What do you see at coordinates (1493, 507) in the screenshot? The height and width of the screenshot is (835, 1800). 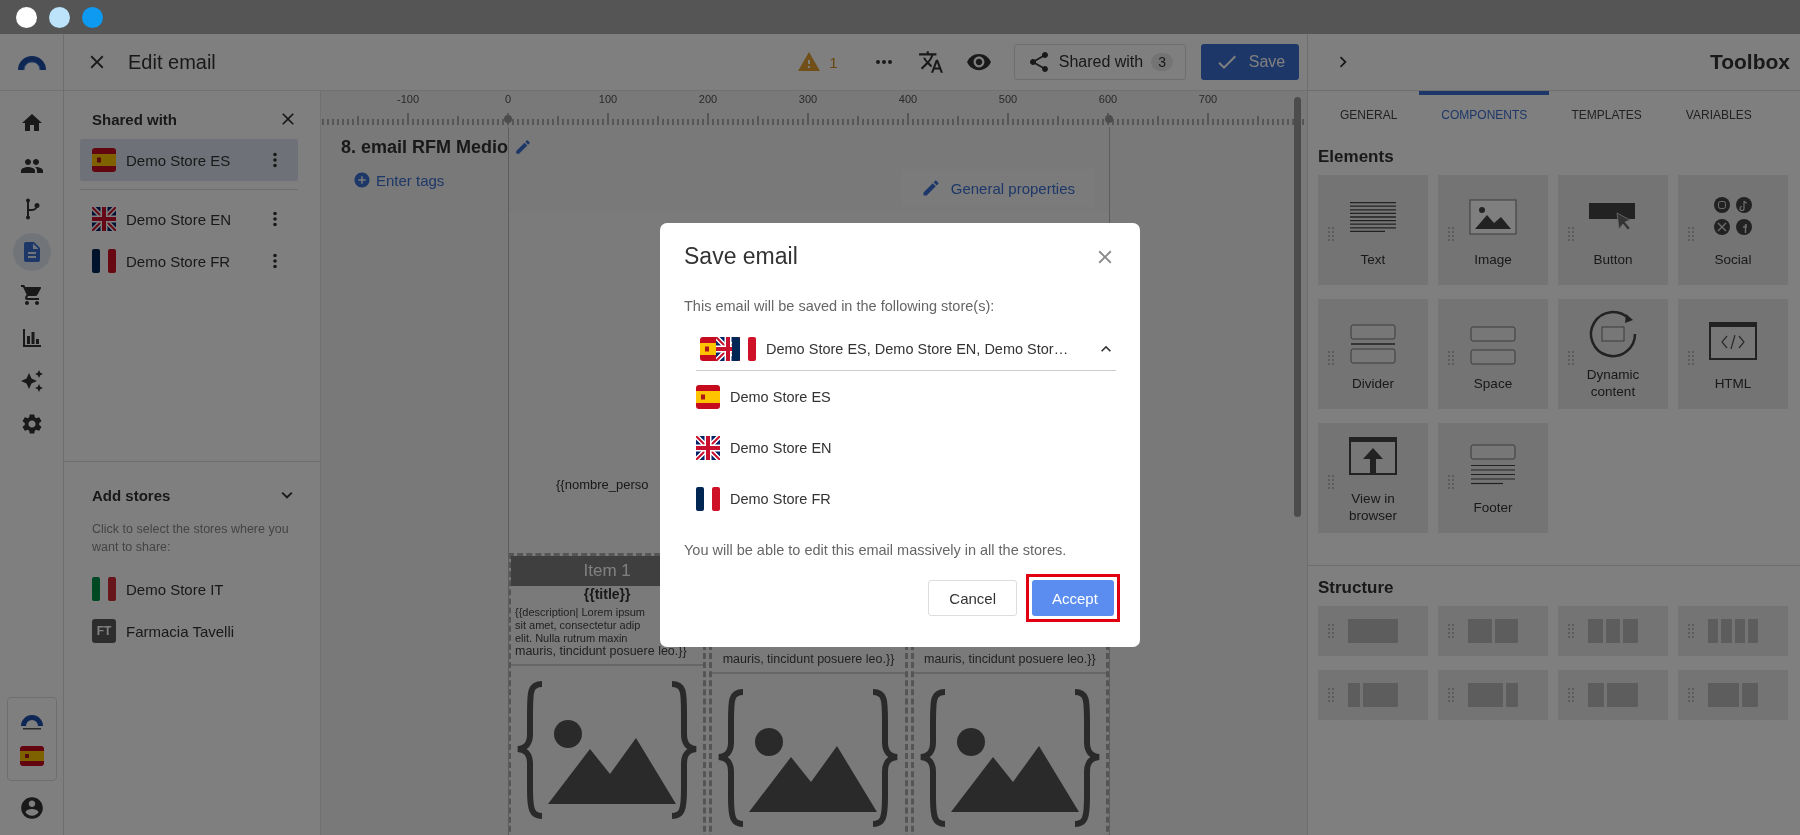 I see `element-label: Footer` at bounding box center [1493, 507].